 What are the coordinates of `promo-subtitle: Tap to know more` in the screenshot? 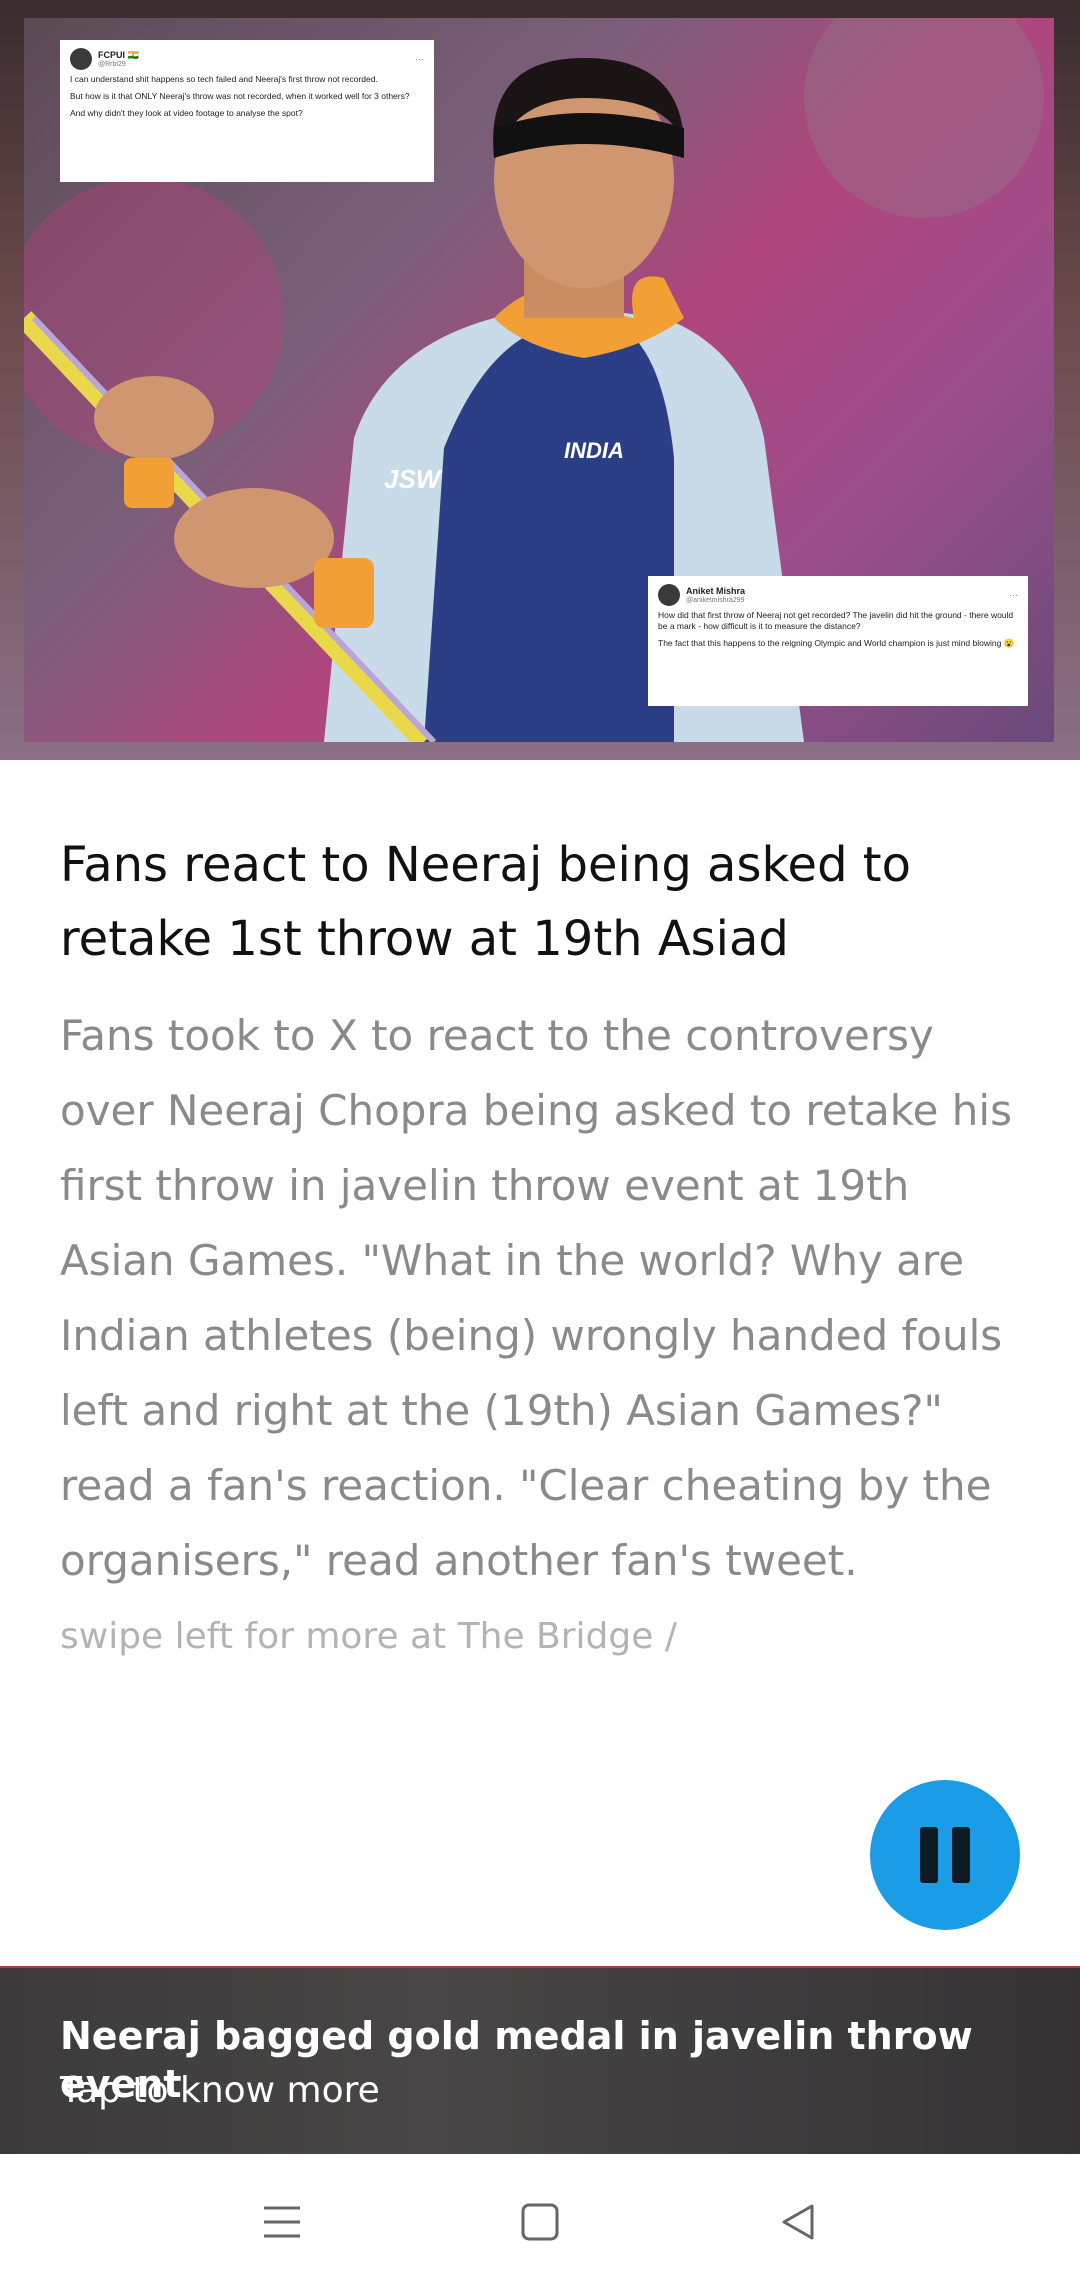 It's located at (220, 2090).